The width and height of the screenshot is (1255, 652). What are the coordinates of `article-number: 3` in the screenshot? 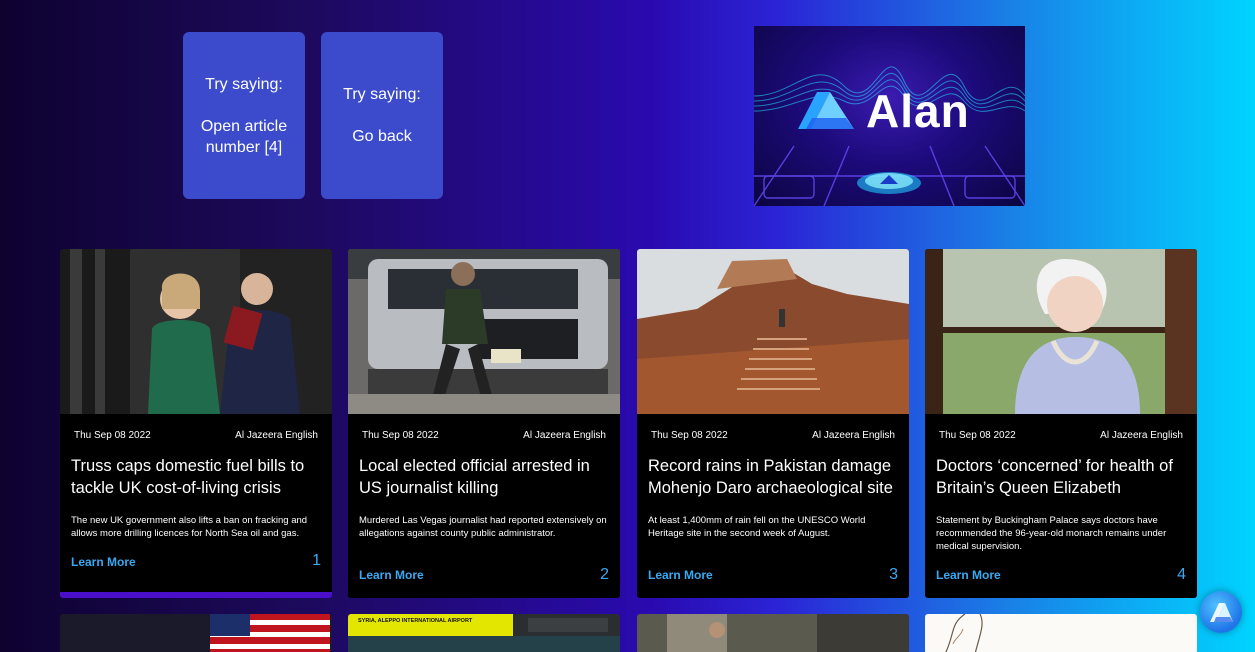 It's located at (893, 574).